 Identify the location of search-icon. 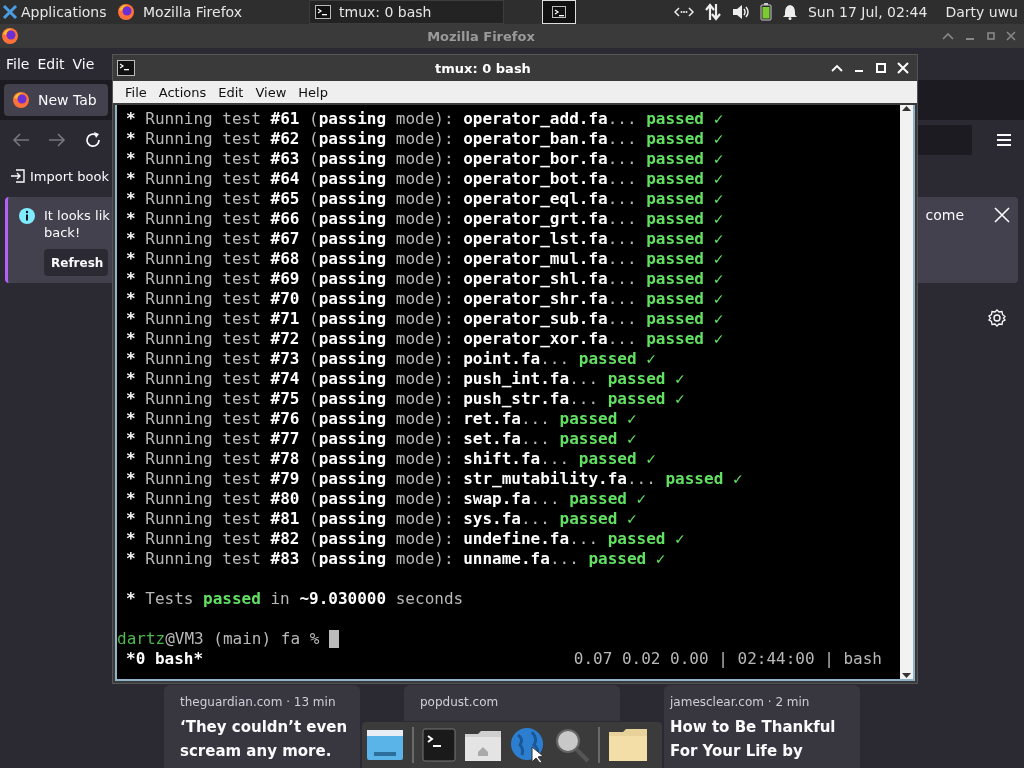
(572, 745).